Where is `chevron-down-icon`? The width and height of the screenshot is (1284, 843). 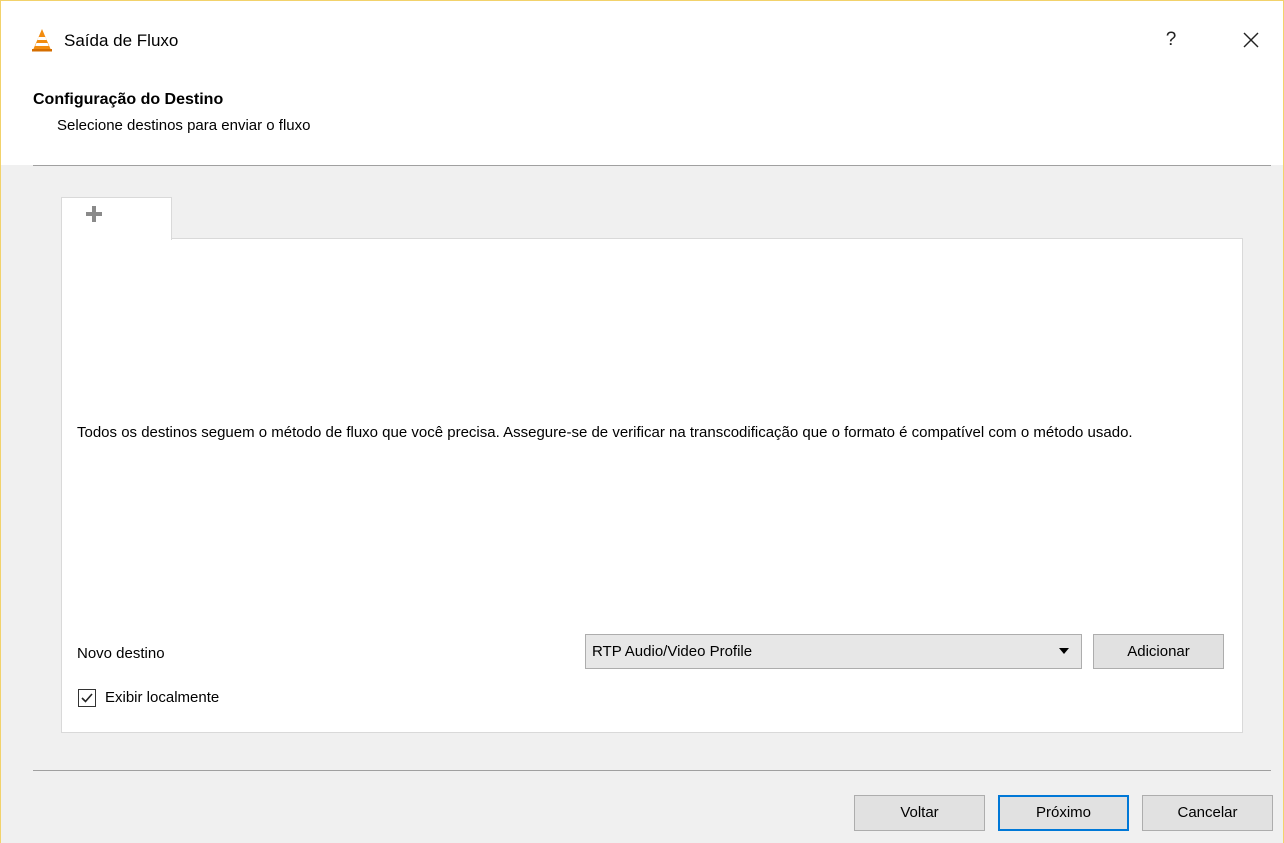
chevron-down-icon is located at coordinates (1064, 651).